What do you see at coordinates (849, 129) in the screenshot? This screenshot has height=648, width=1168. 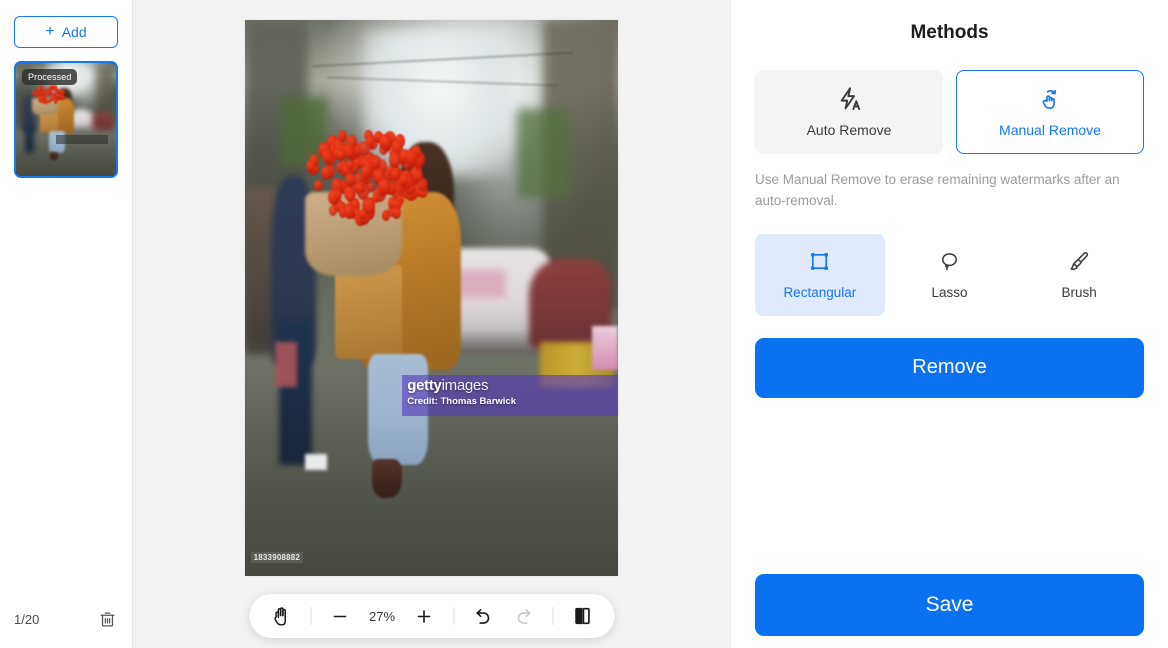 I see `method-auto-remove-label: Auto Remove` at bounding box center [849, 129].